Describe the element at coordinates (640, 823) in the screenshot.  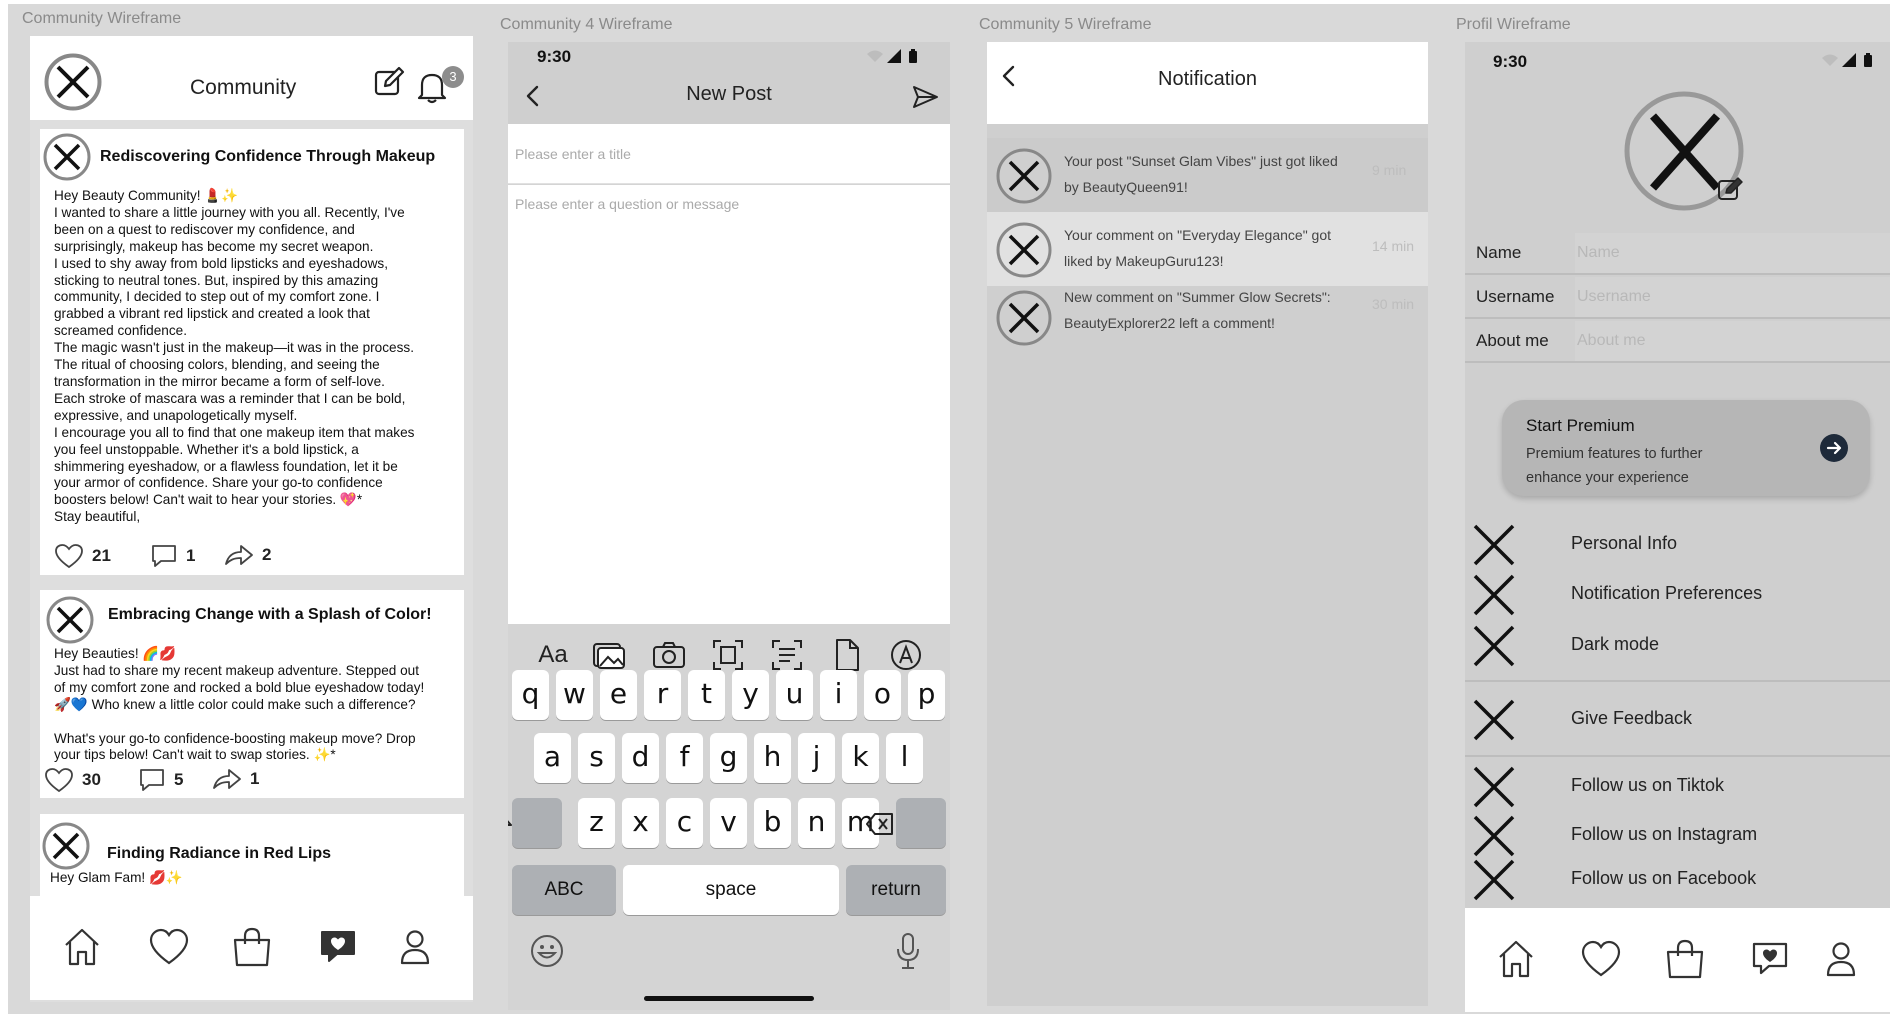
I see `key-x: x` at that location.